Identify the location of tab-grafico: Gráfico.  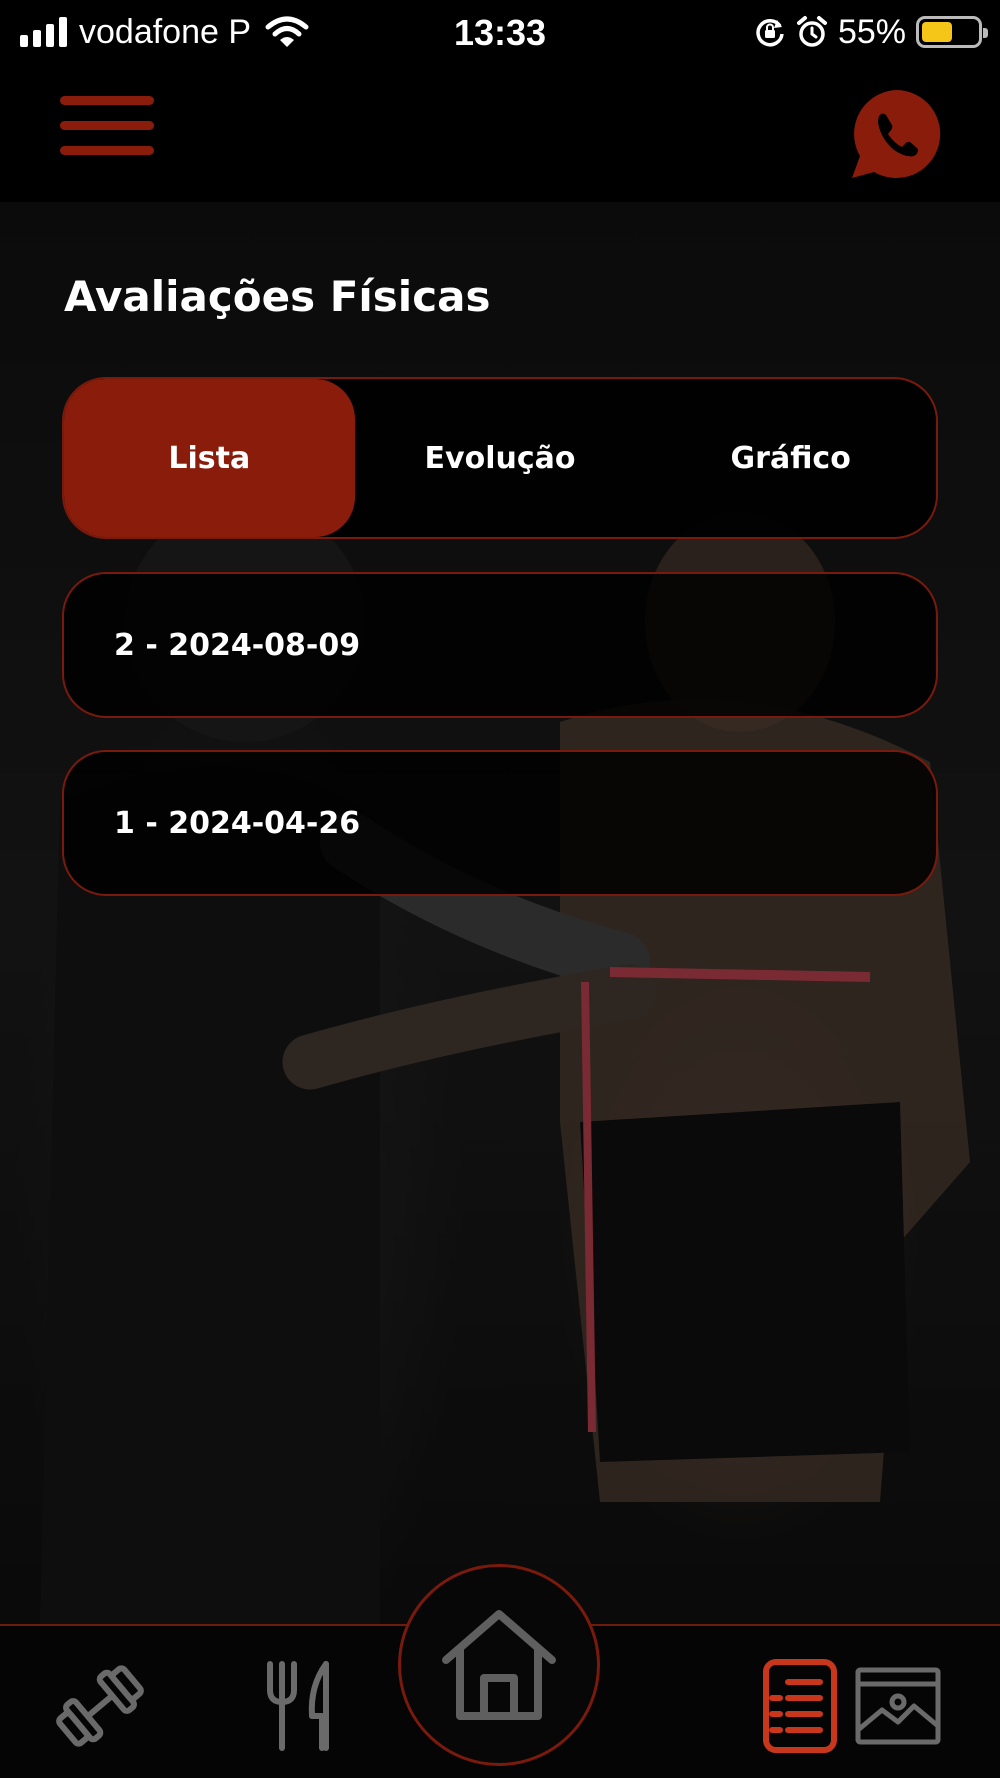
(790, 458).